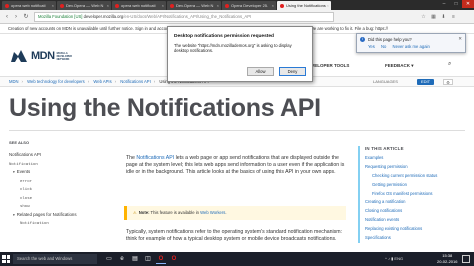  What do you see at coordinates (385, 82) in the screenshot?
I see `languages-menu: LANGUAGES` at bounding box center [385, 82].